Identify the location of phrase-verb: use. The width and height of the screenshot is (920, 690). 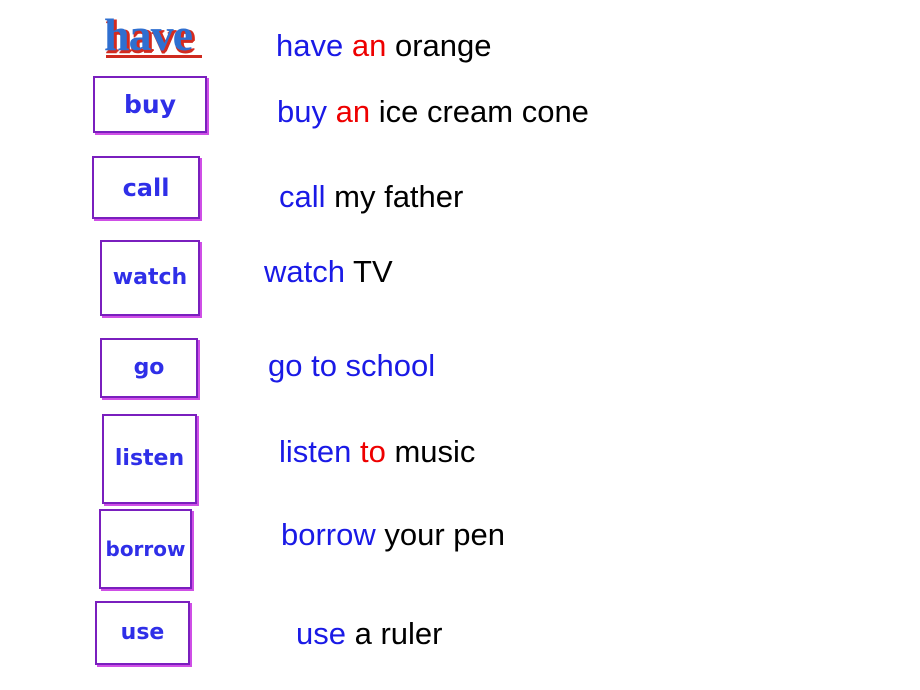
(321, 633).